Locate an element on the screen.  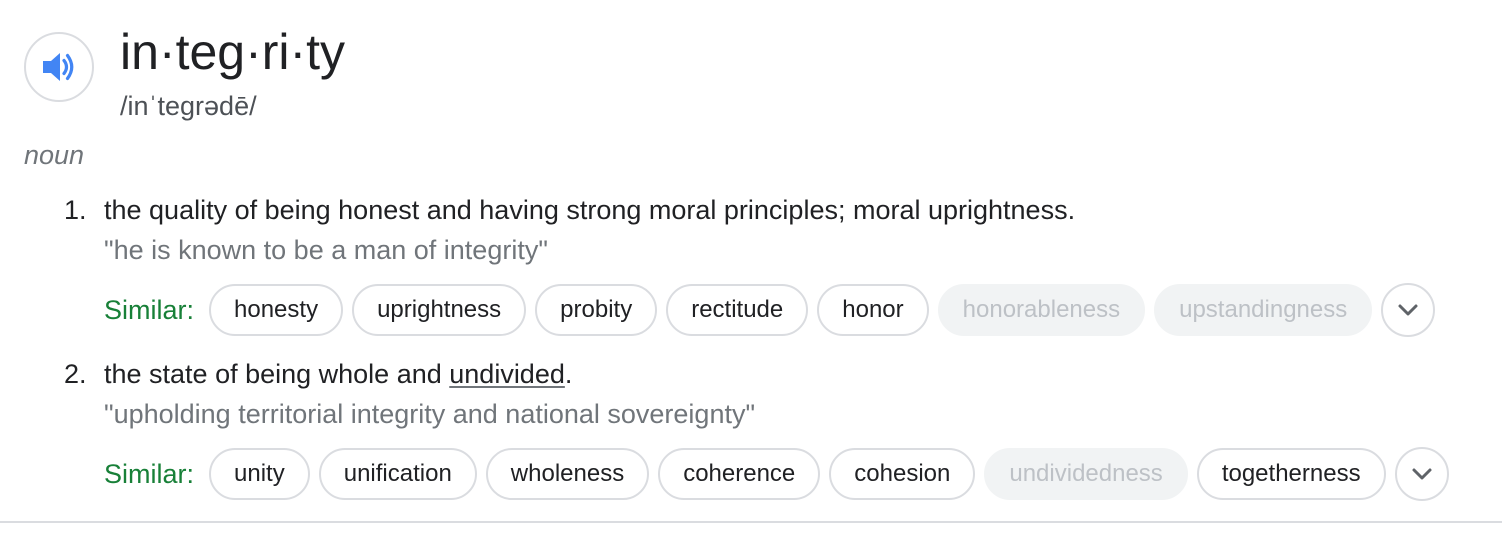
similar-chip: honesty is located at coordinates (276, 310).